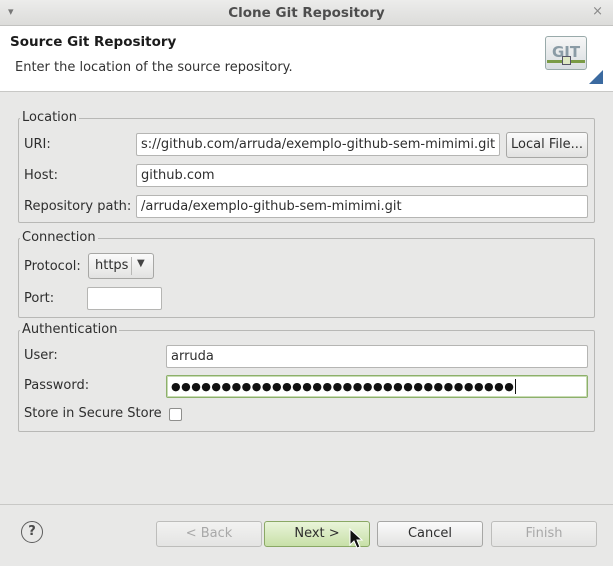  Describe the element at coordinates (41, 175) in the screenshot. I see `host-label: Host:` at that location.